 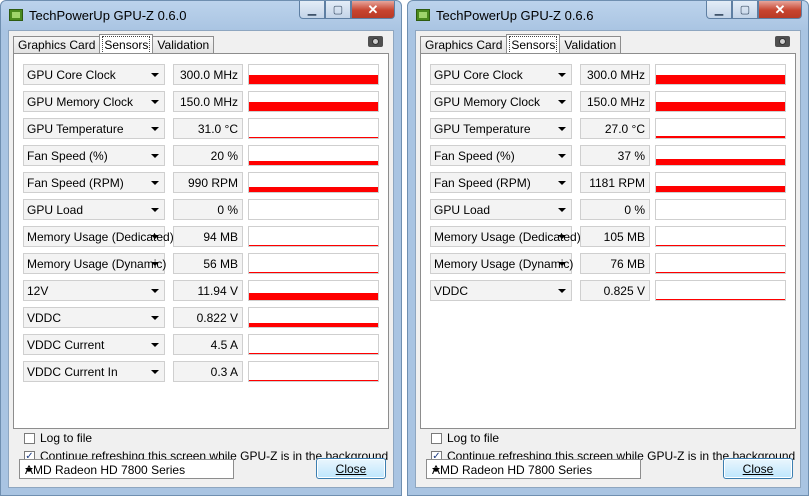 I want to click on sensor-row: Memory Usage (Dynamic) 76 MB, so click(x=608, y=263).